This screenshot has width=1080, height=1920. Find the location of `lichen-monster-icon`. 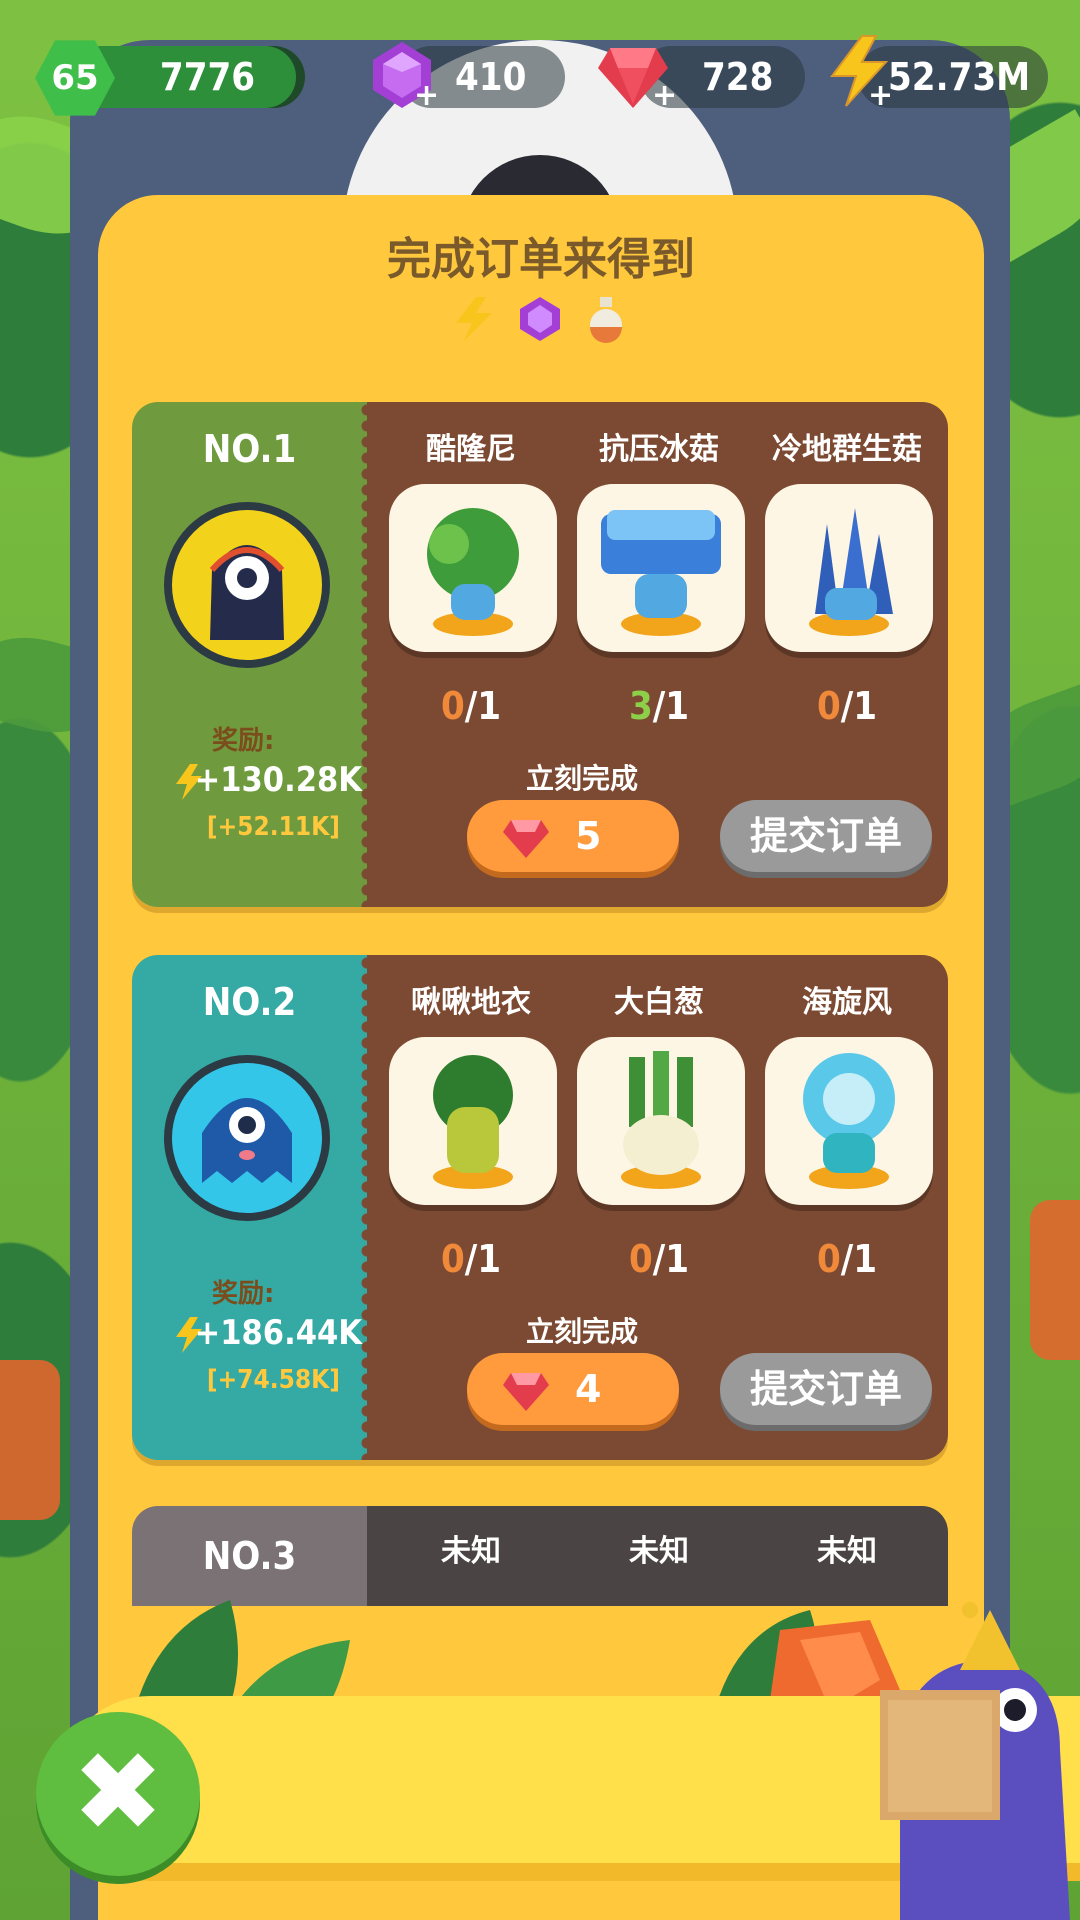

lichen-monster-icon is located at coordinates (473, 1122).